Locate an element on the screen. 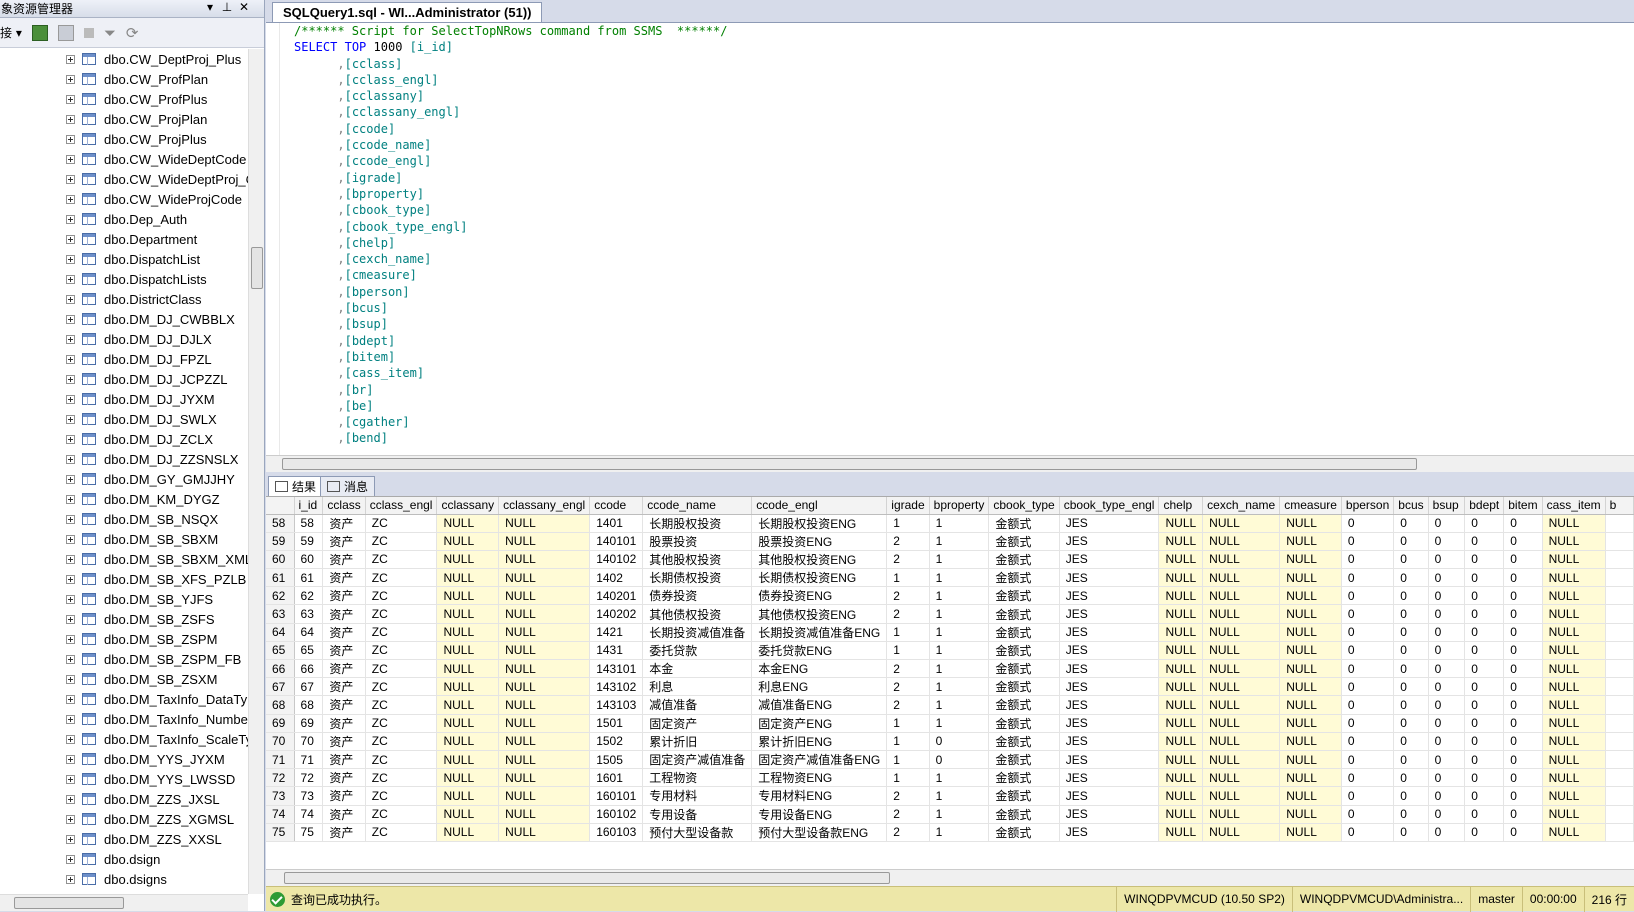 The width and height of the screenshot is (1634, 912). table-cell: 长期债权投资ENG is located at coordinates (819, 578).